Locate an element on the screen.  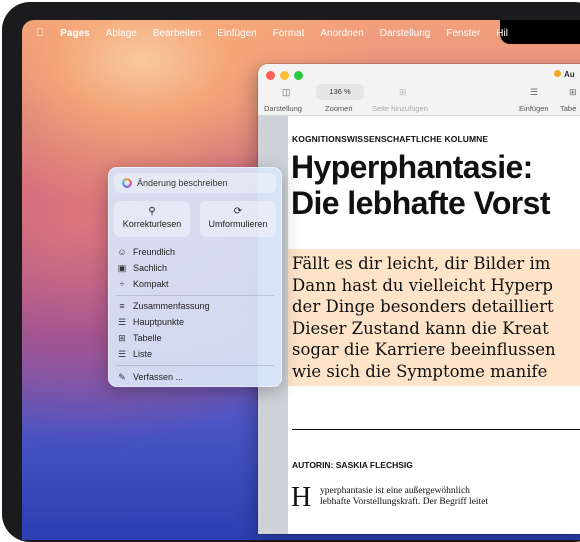
list-label: Liste is located at coordinates (143, 354).